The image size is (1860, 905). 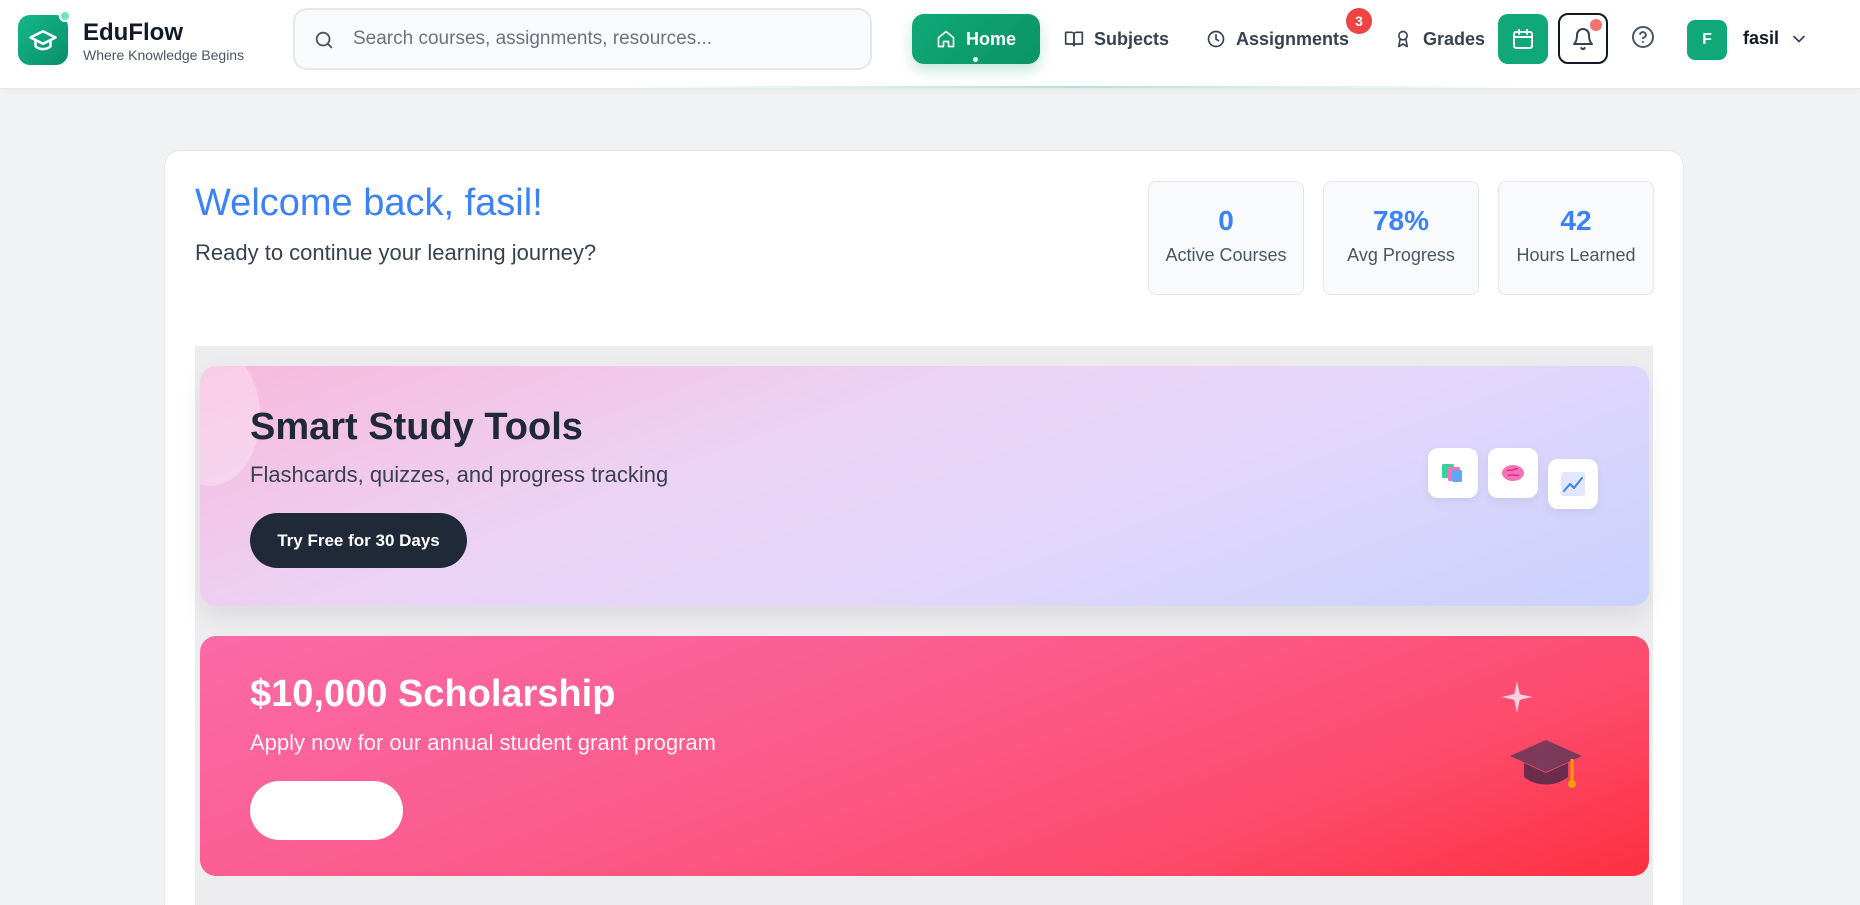 What do you see at coordinates (1546, 764) in the screenshot?
I see `graduation-cap-icon` at bounding box center [1546, 764].